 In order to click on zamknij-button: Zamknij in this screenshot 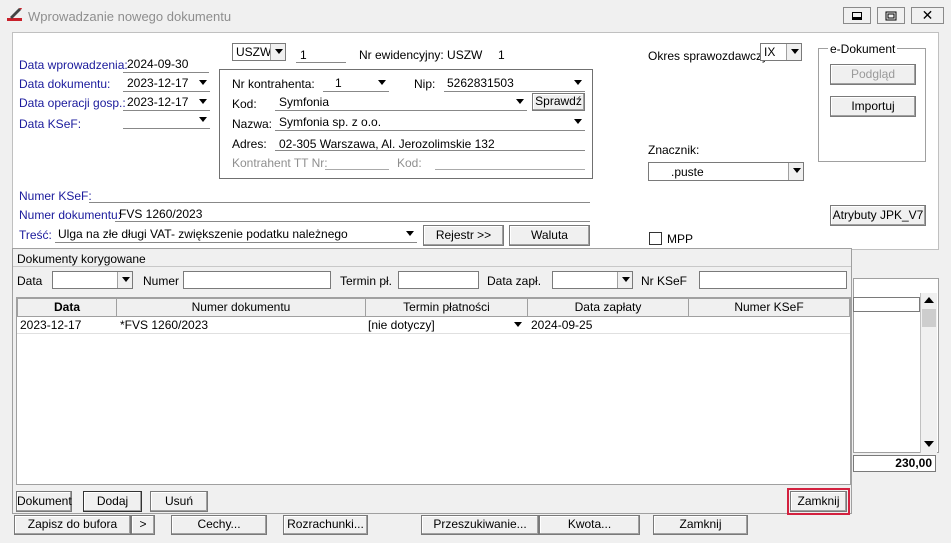, I will do `click(700, 525)`.